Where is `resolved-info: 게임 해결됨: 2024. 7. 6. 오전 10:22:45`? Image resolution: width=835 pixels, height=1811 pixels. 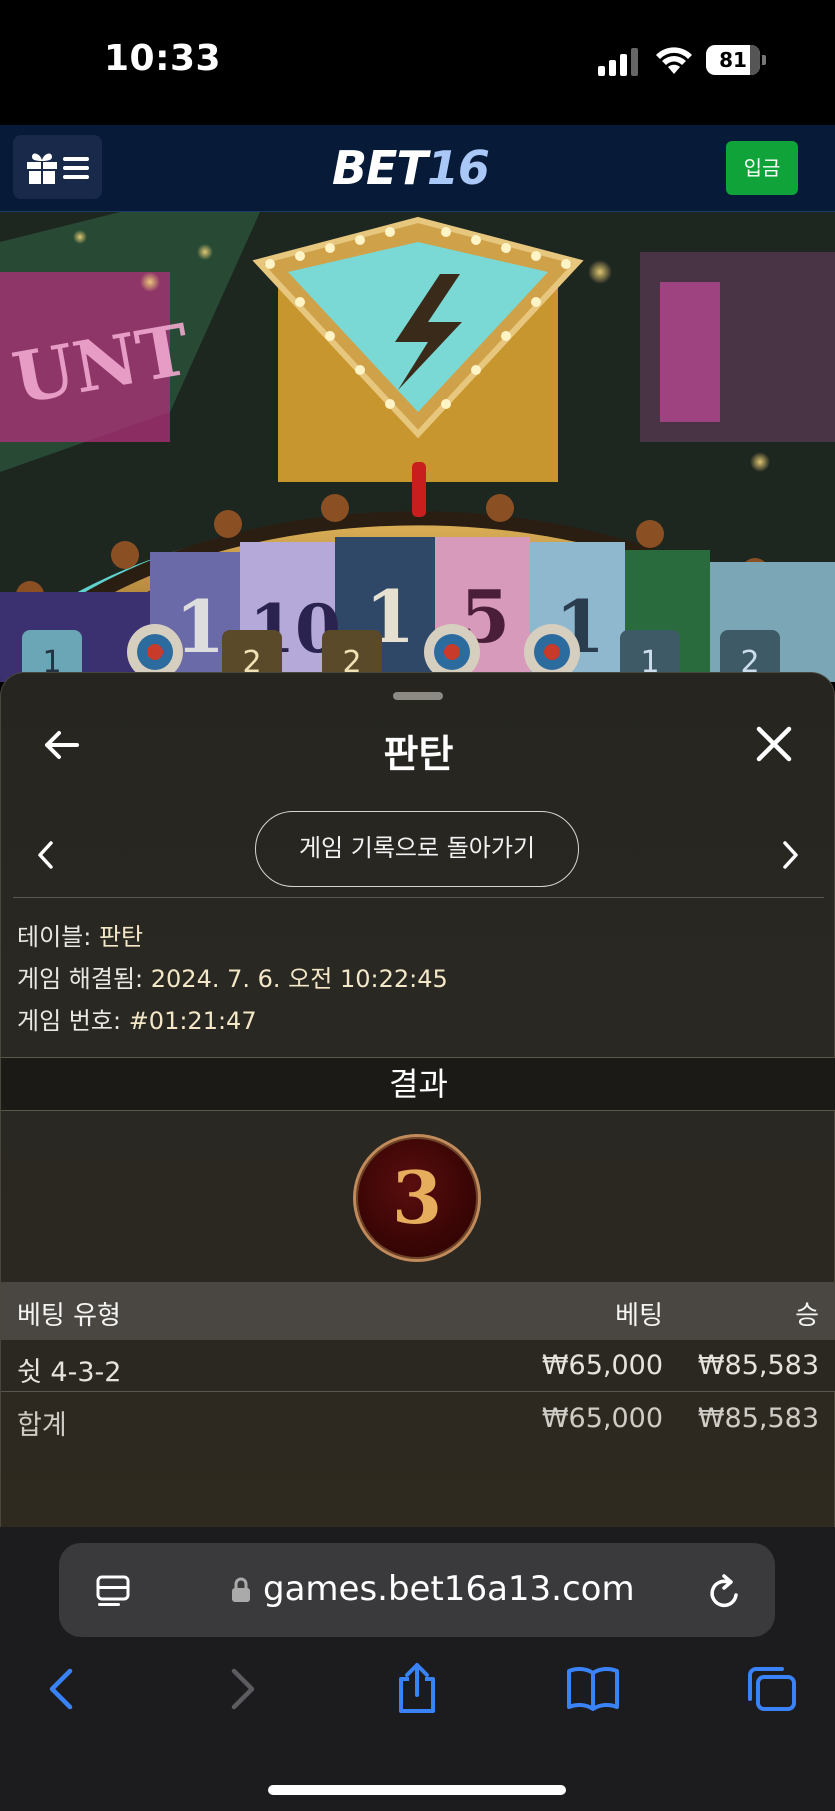 resolved-info: 게임 해결됨: 2024. 7. 6. 오전 10:22:45 is located at coordinates (232, 976).